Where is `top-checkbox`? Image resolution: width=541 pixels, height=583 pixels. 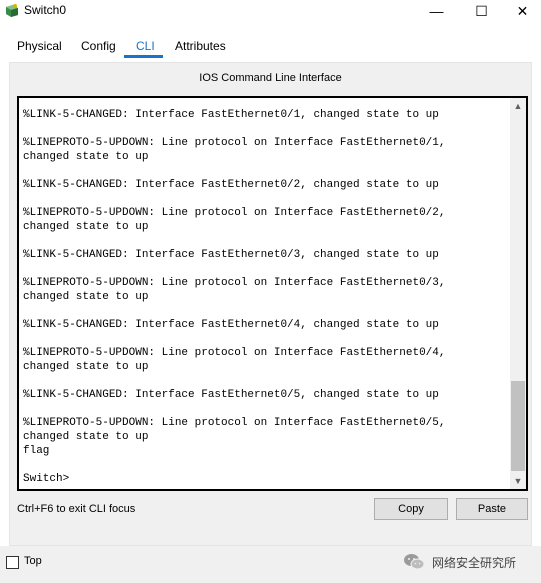 top-checkbox is located at coordinates (12, 562).